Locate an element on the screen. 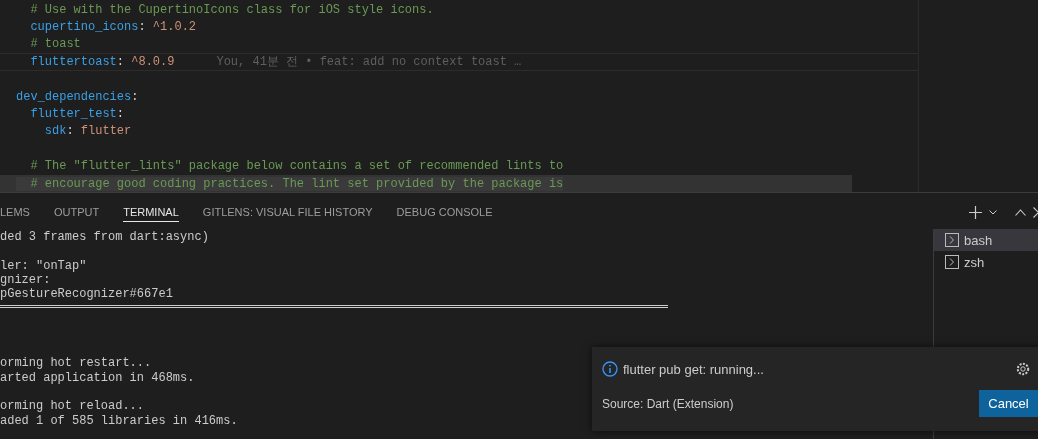  code-line: cupertino_icons: ^1.0.2 is located at coordinates (113, 27).